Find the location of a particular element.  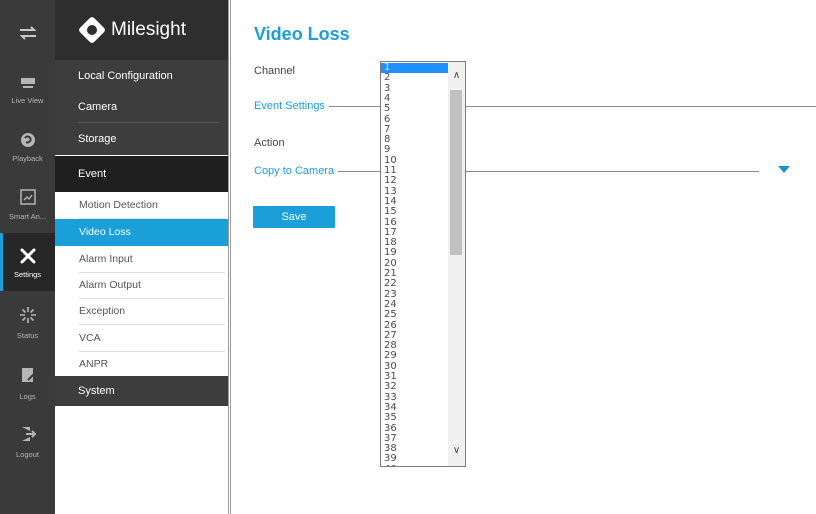

channel-option: 40 is located at coordinates (414, 465).